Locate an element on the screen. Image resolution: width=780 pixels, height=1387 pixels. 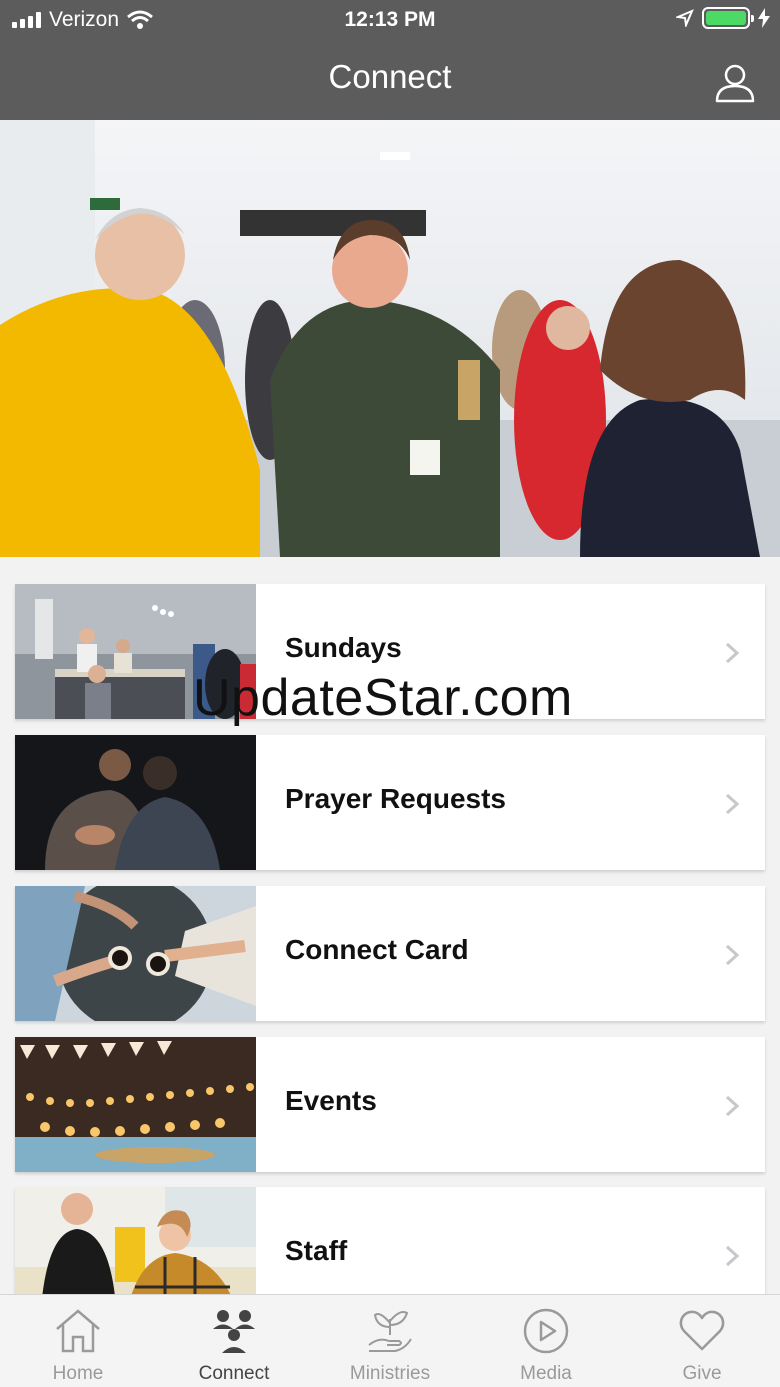
tab-label: Connect is located at coordinates (234, 1373).